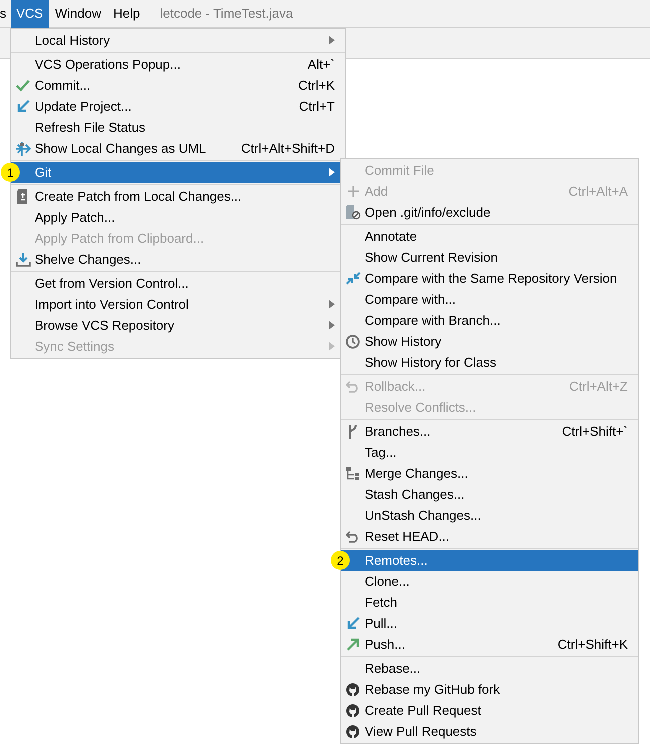 The image size is (650, 753). I want to click on step-badge: 1, so click(10, 172).